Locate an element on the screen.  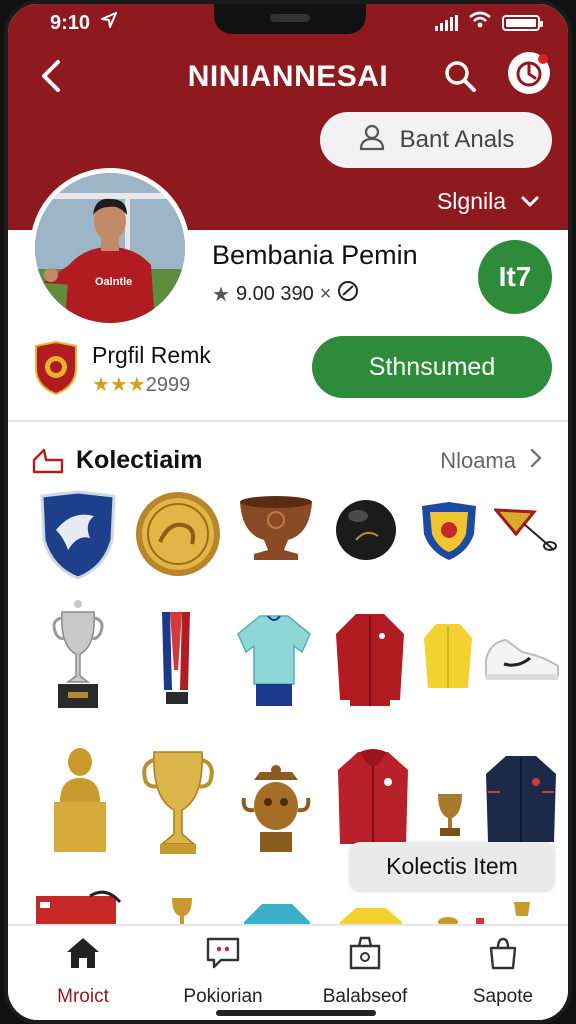
wifi-icon is located at coordinates (480, 23).